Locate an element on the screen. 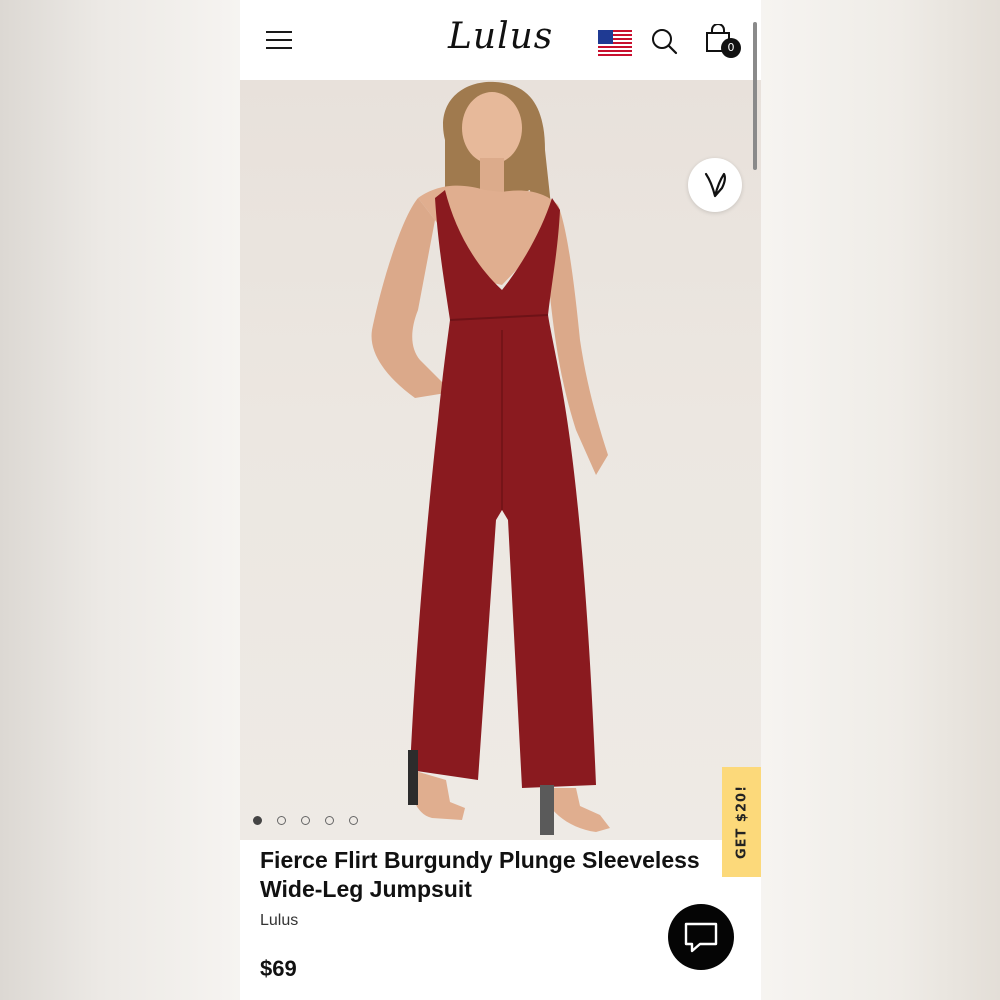 The image size is (1000, 1000). cart-count-badge: 0 is located at coordinates (731, 48).